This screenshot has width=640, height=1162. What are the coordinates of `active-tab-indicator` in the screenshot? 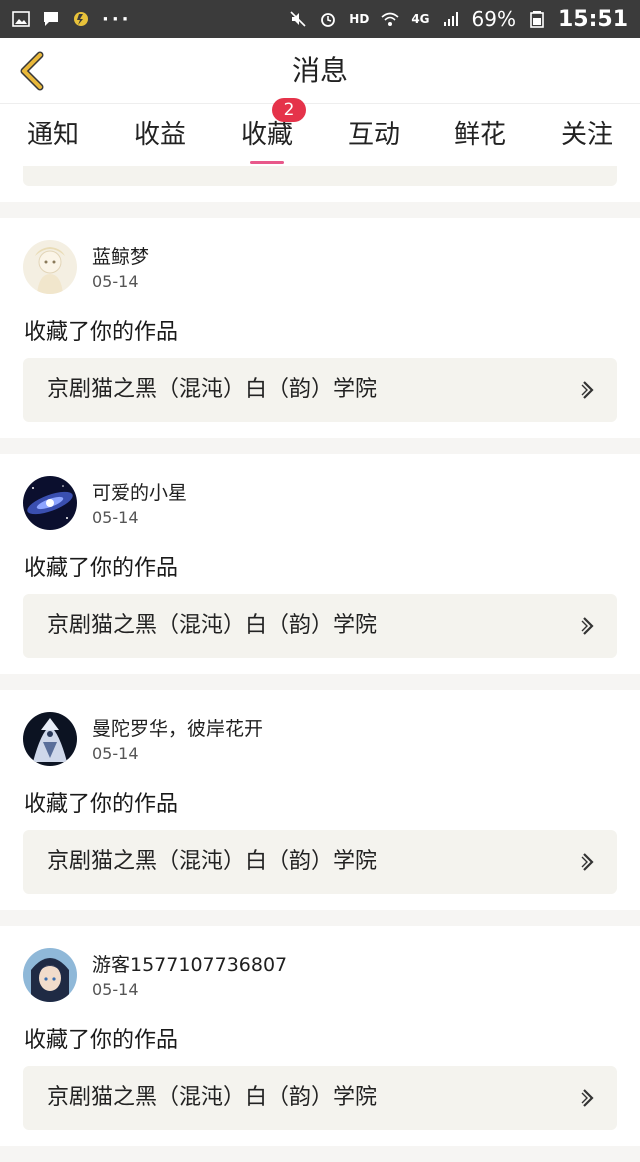 It's located at (267, 162).